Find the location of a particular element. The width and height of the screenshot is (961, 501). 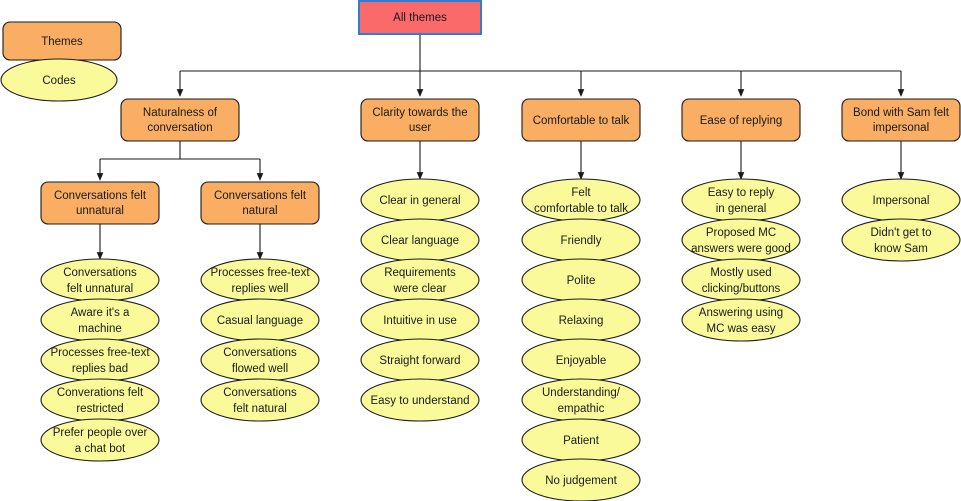

code-node-label: Casual language is located at coordinates (260, 321).